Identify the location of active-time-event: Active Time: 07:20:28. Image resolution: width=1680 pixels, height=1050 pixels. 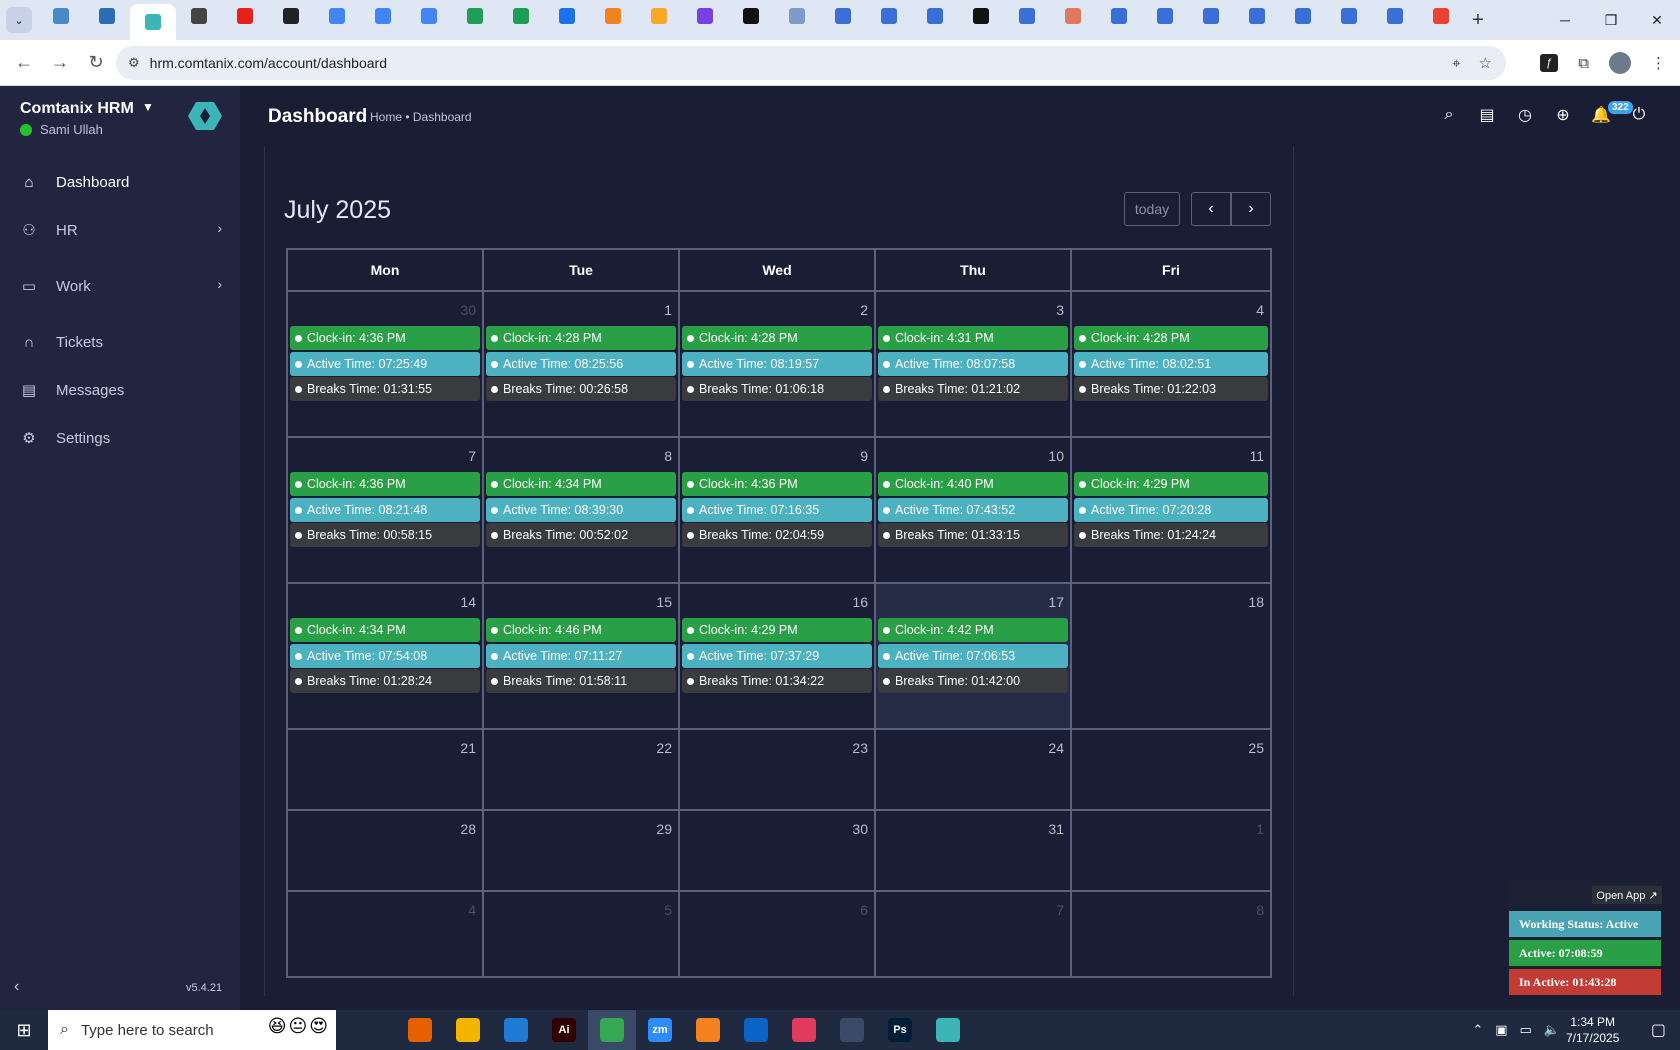
(1171, 510).